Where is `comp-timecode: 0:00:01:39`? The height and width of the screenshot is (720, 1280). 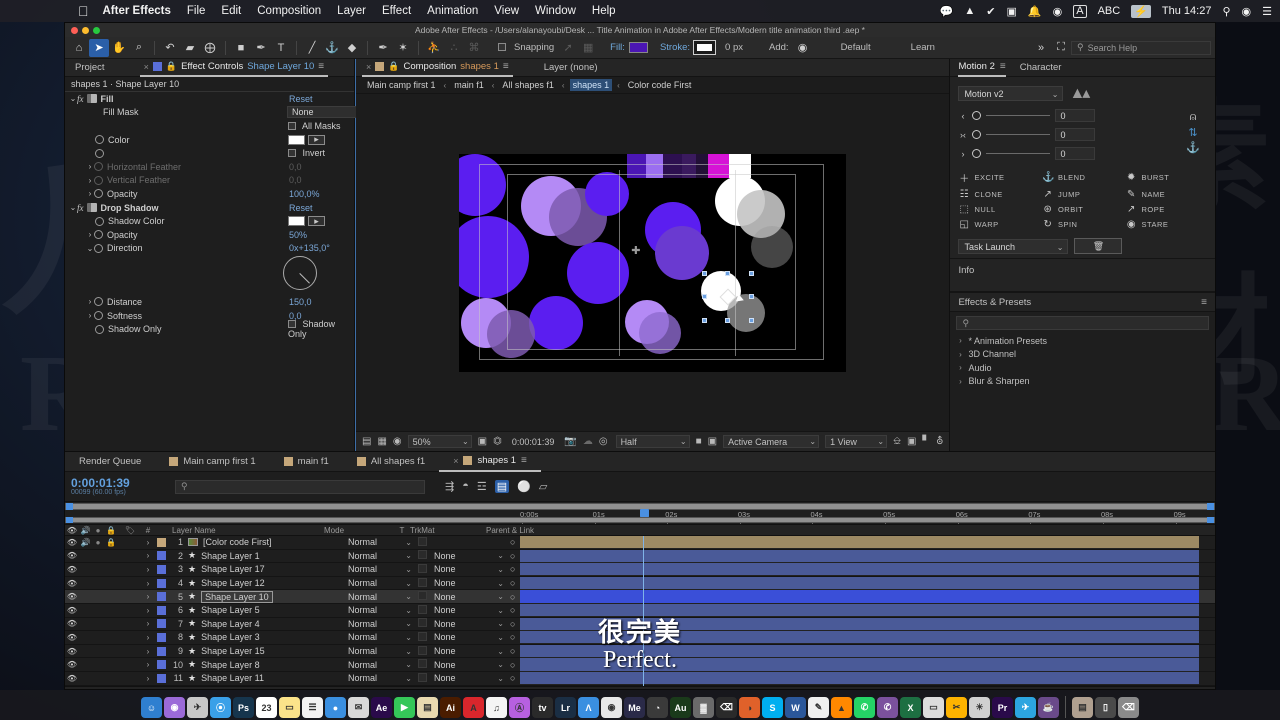
comp-timecode: 0:00:01:39 is located at coordinates (533, 442).